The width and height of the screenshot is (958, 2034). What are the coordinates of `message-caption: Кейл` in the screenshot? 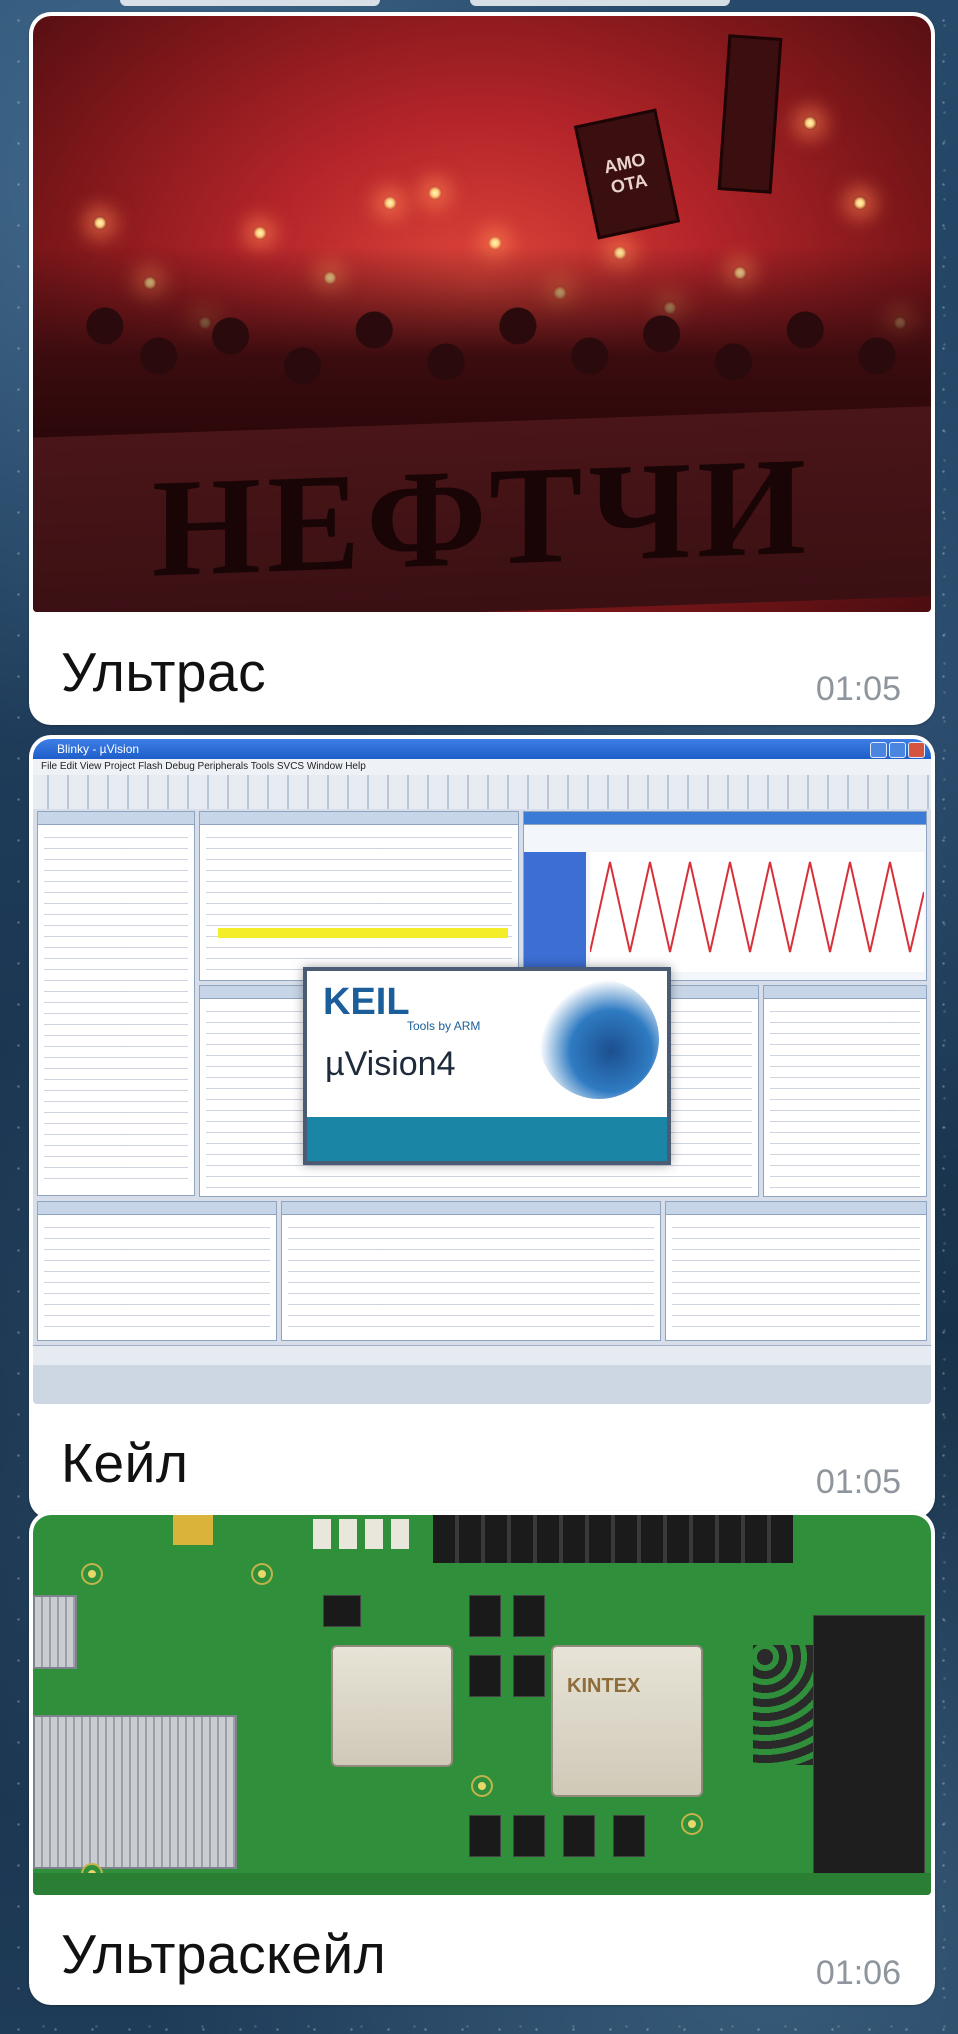 It's located at (125, 1463).